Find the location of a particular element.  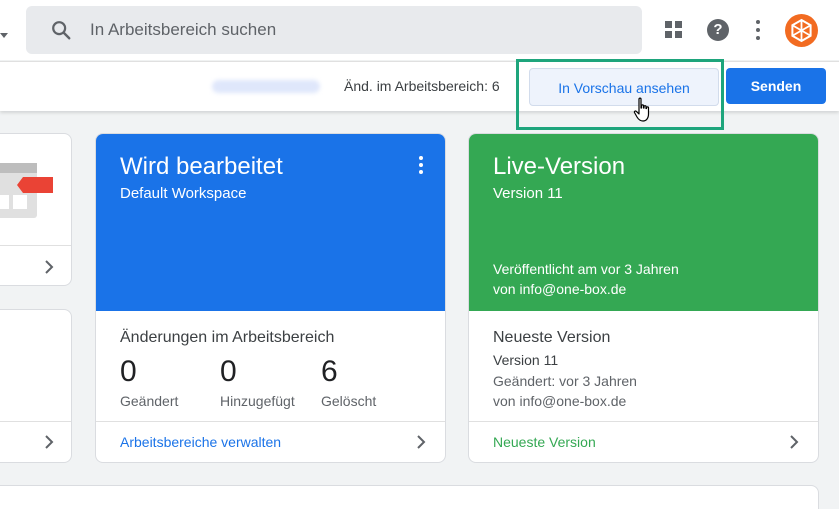

partial-left-card-top is located at coordinates (36, 209).